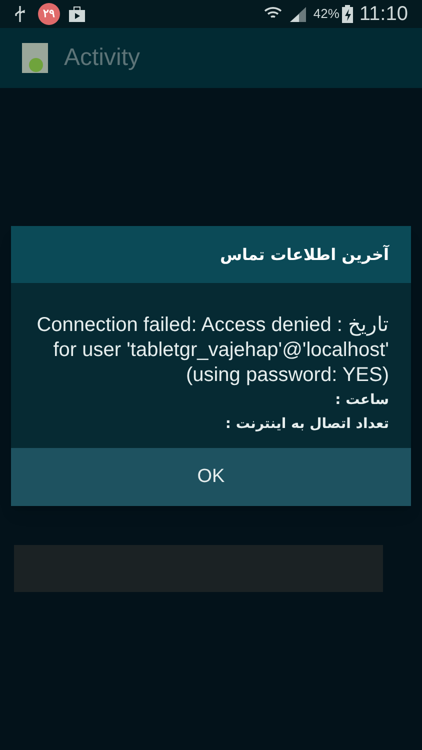 This screenshot has height=750, width=422. I want to click on battery-charging-icon, so click(348, 14).